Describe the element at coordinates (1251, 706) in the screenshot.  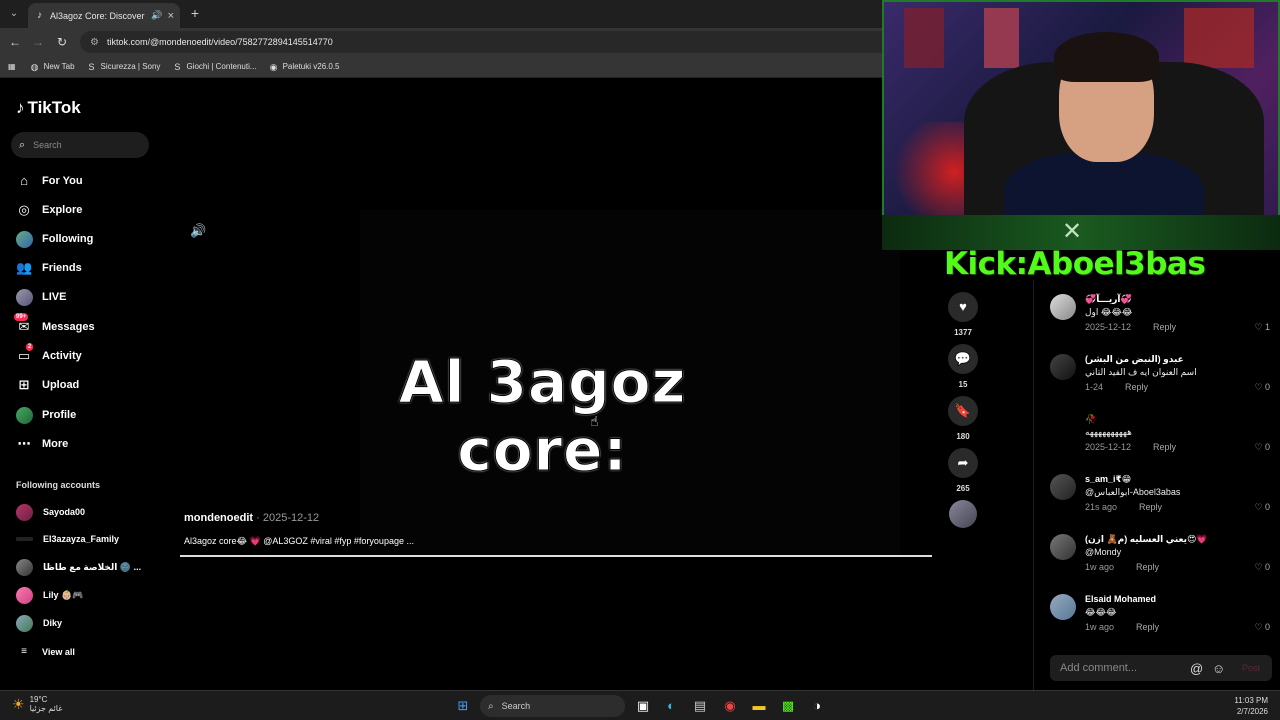
I see `system-clock: 11:03 PM 2/7/2026` at that location.